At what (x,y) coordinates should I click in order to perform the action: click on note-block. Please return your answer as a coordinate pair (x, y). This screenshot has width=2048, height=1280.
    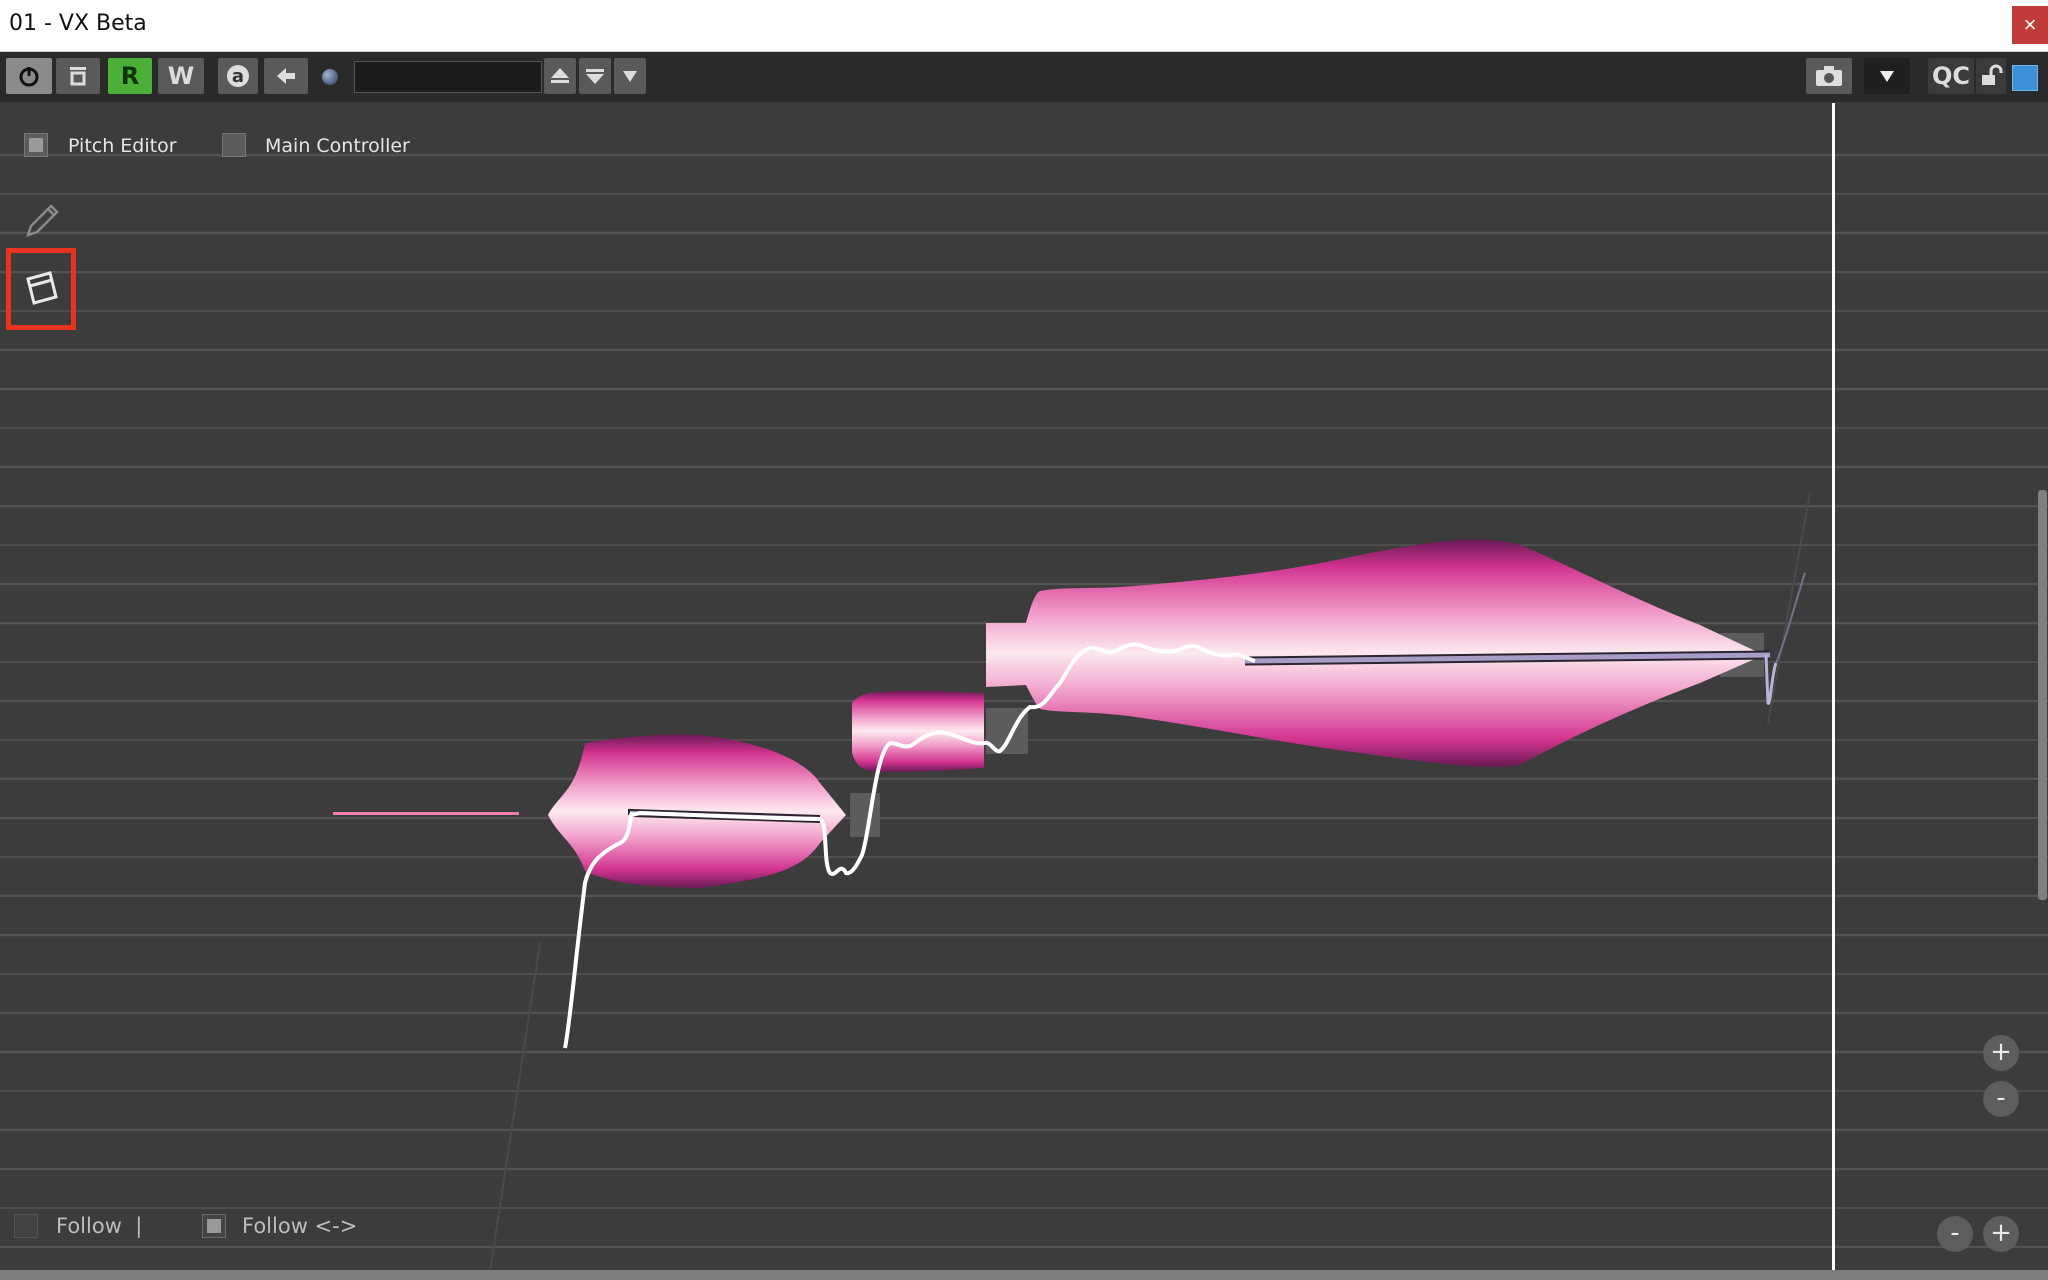
    Looking at the image, I should click on (865, 815).